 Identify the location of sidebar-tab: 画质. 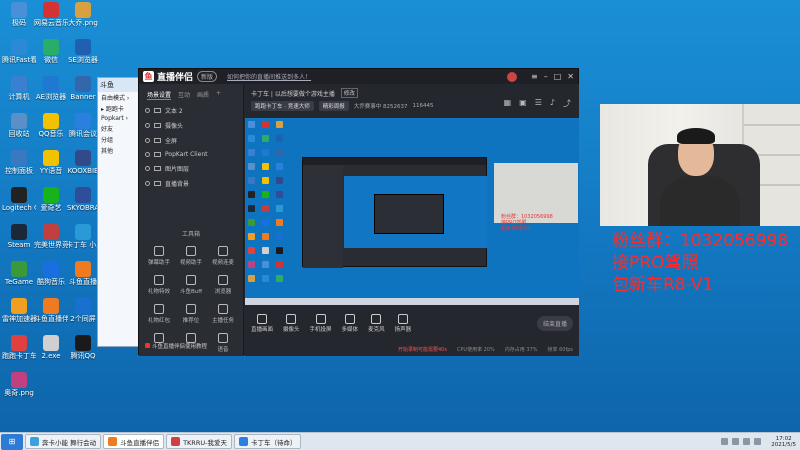
(203, 95).